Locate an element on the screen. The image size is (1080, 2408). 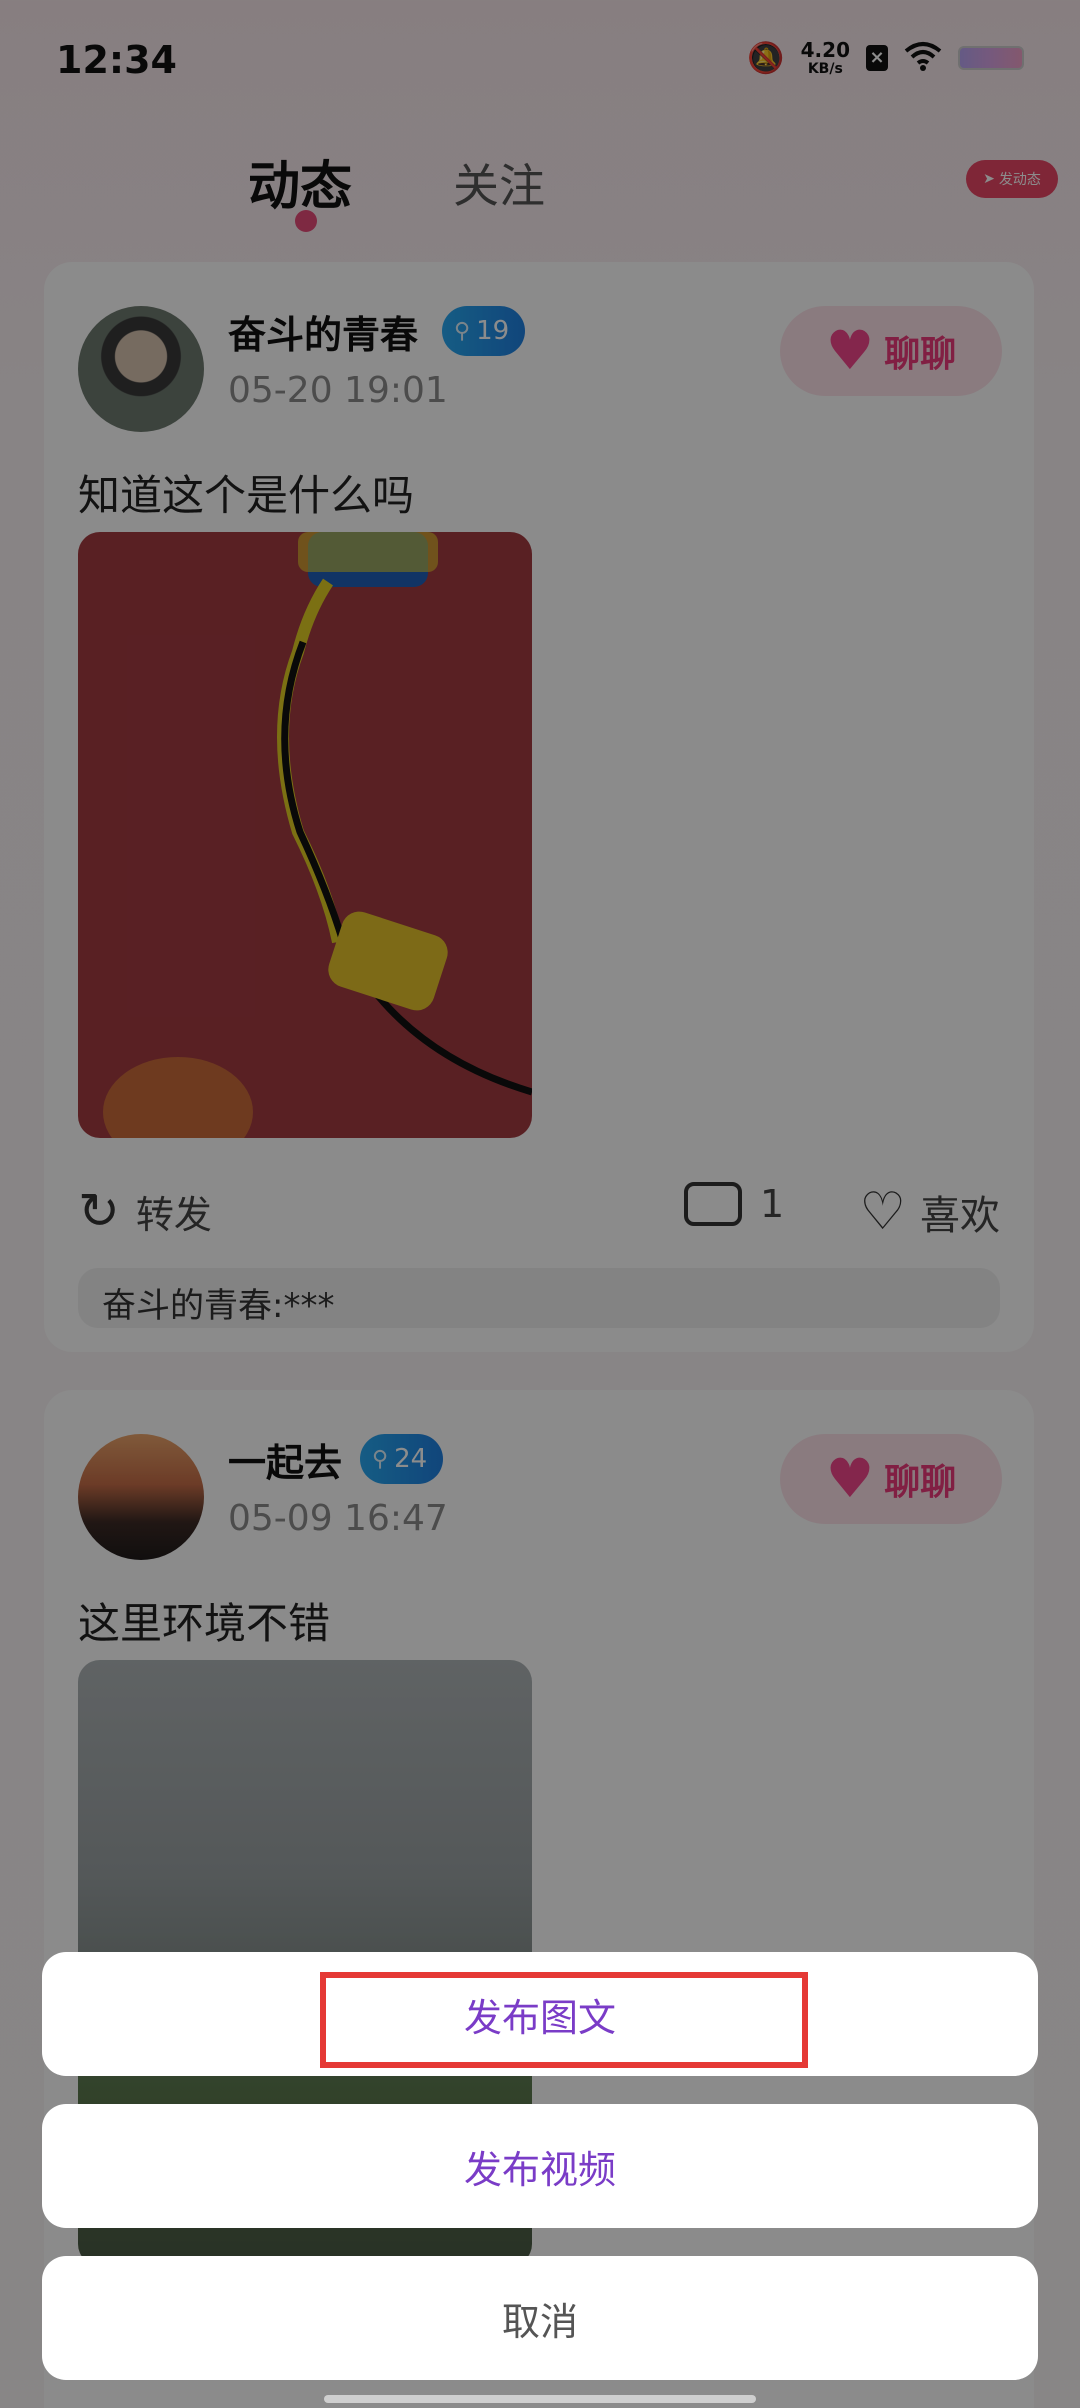
publish-video-button: 发布视频 is located at coordinates (540, 2166).